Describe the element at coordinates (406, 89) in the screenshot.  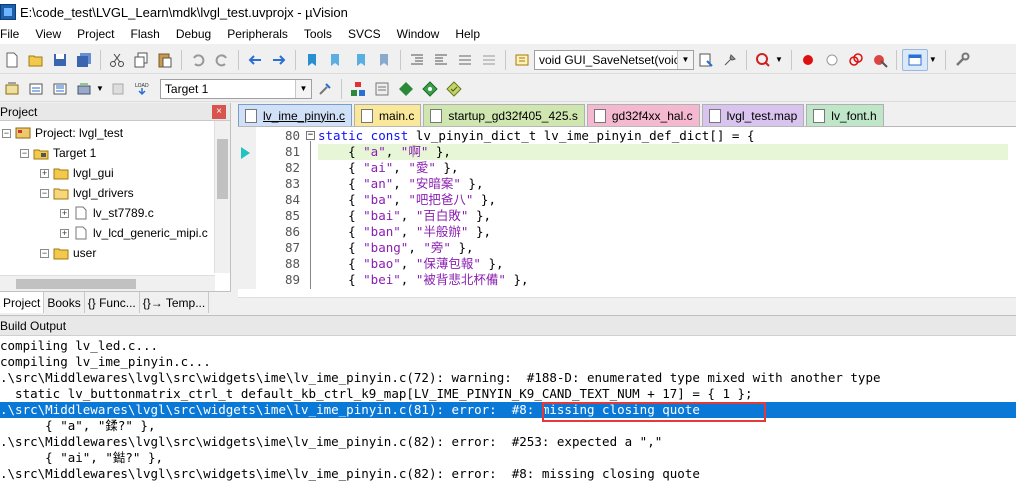
I see `select-packs-icon` at that location.